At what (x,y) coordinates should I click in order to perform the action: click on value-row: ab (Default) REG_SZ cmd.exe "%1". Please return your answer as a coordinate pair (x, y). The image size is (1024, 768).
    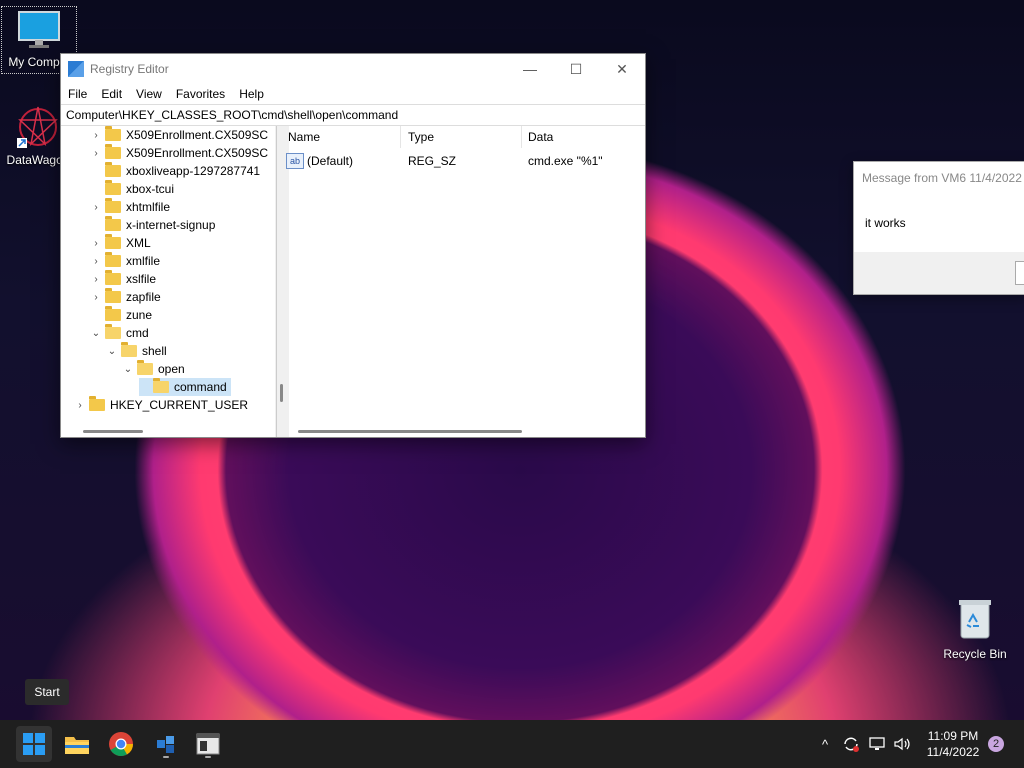
    Looking at the image, I should click on (463, 161).